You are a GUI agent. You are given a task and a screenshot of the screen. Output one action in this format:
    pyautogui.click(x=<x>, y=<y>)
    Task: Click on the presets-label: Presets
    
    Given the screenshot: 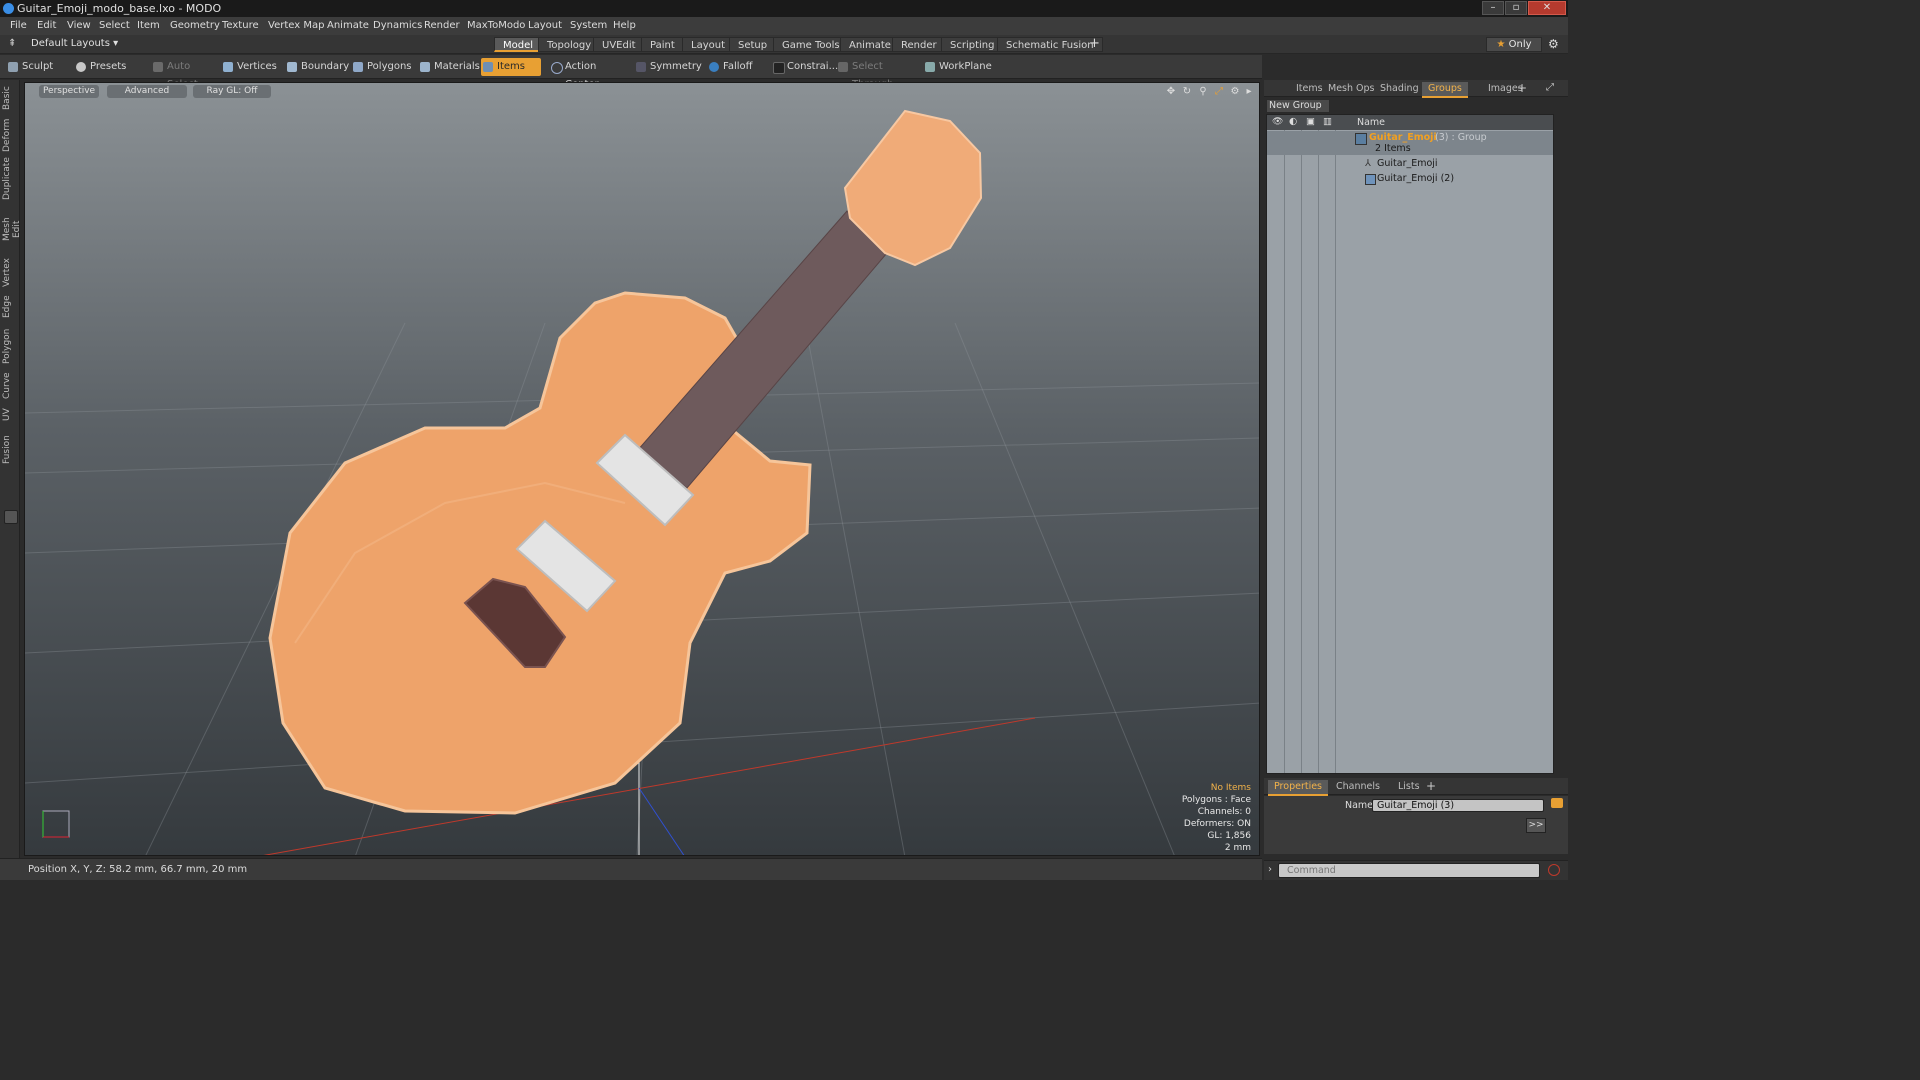 What is the action you would take?
    pyautogui.click(x=108, y=66)
    